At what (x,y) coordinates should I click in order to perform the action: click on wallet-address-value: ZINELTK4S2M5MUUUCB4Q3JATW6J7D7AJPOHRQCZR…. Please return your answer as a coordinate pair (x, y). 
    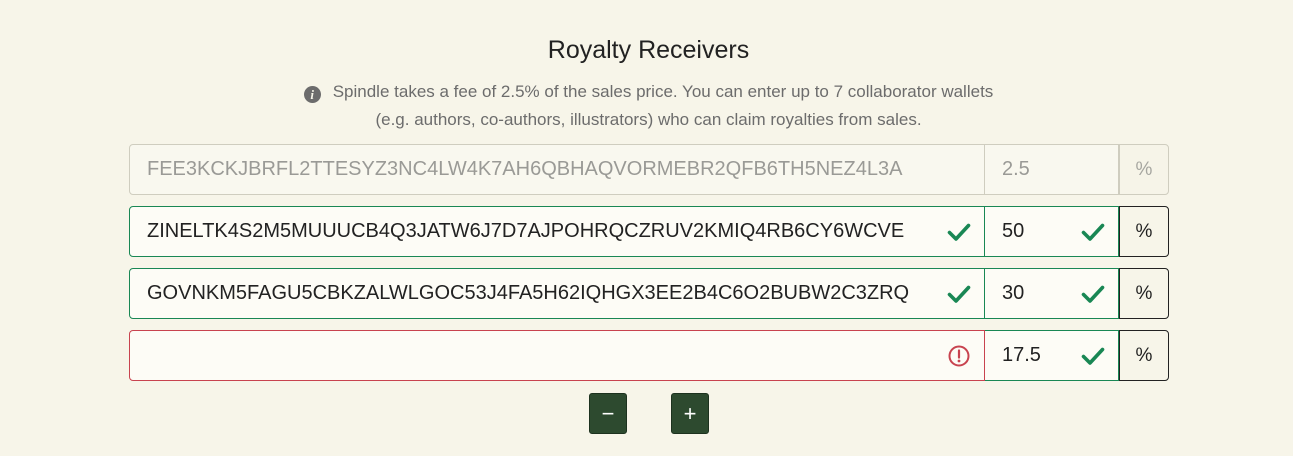
    Looking at the image, I should click on (526, 231).